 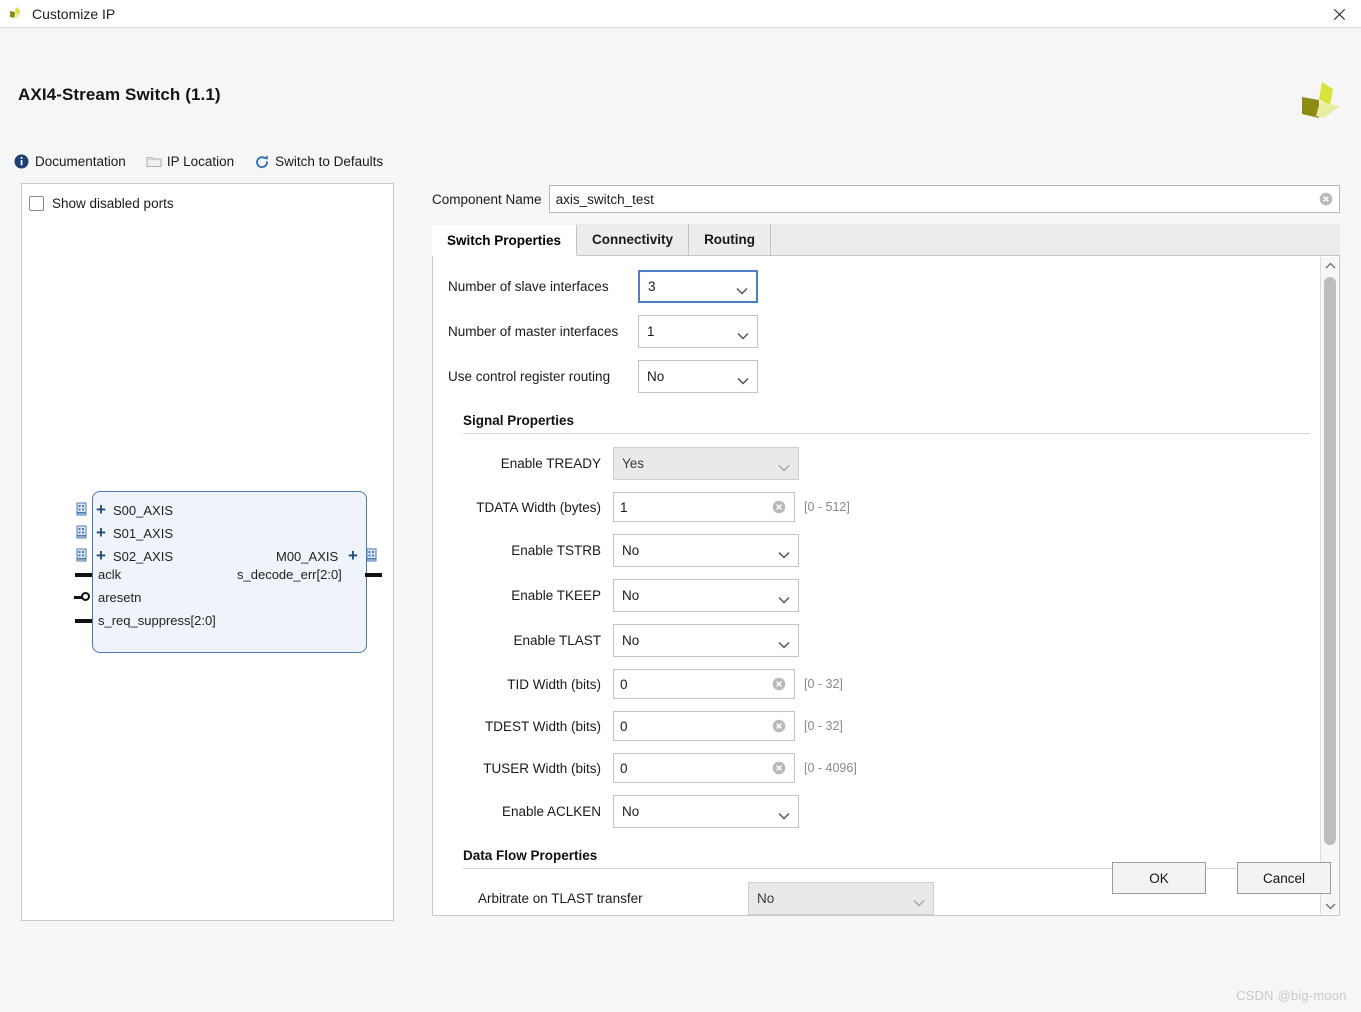 I want to click on number-of-master-interfaces-select: 1, so click(x=698, y=331).